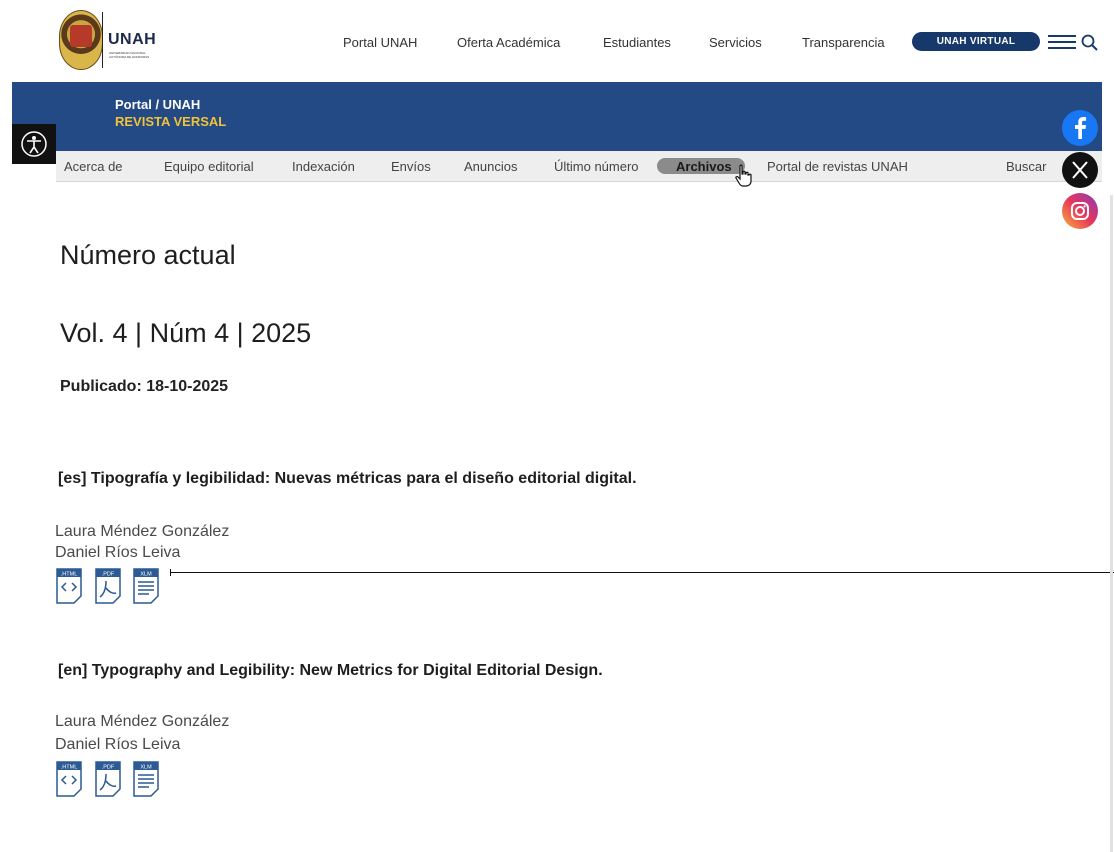 Image resolution: width=1114 pixels, height=852 pixels. I want to click on facebook-icon, so click(1081, 128).